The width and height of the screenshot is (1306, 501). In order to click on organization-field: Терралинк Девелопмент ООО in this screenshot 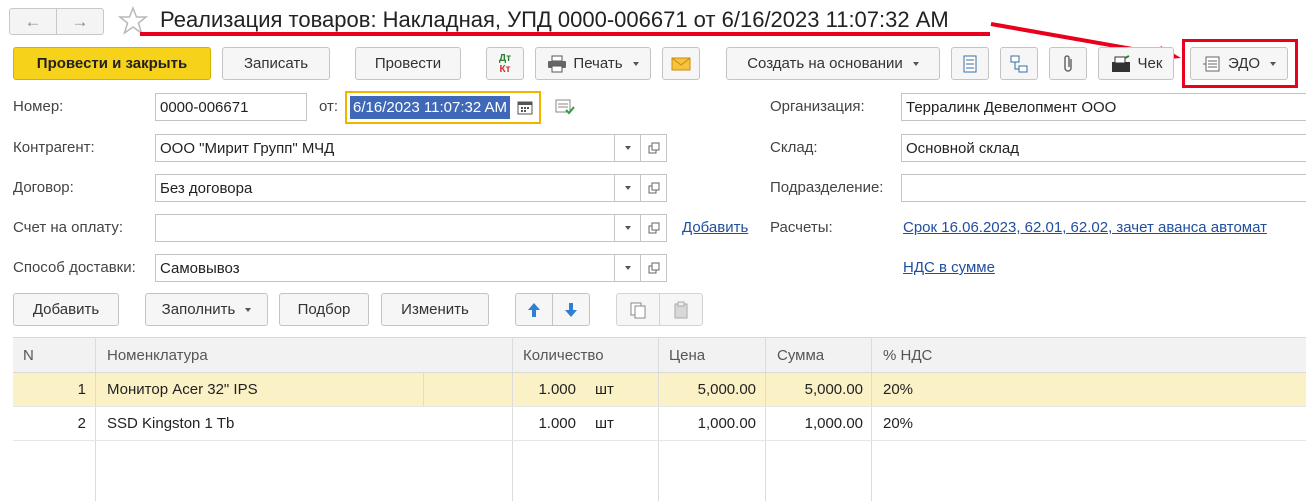, I will do `click(1103, 107)`.